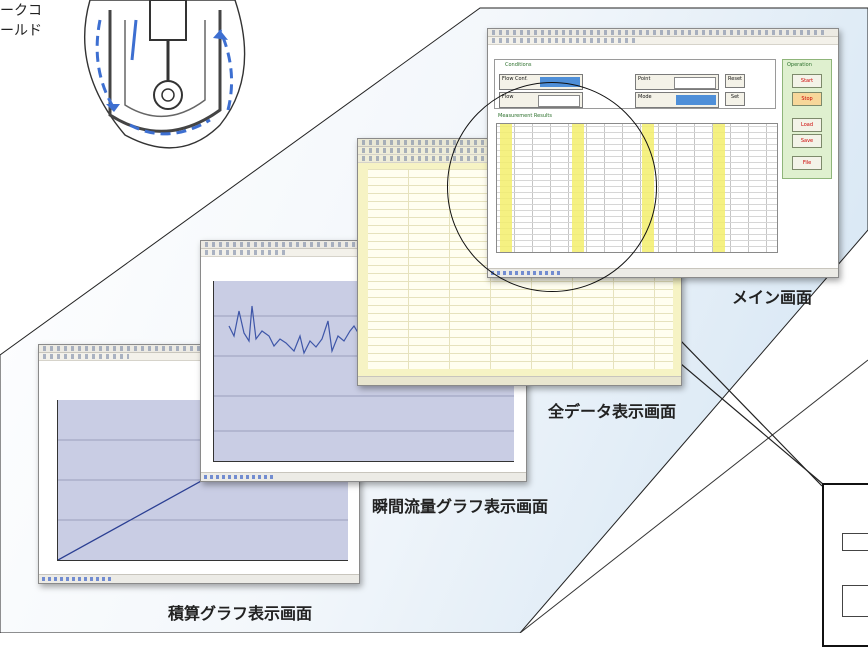 The image size is (868, 647). I want to click on flow-conf-label: Flow Conf., so click(515, 79).